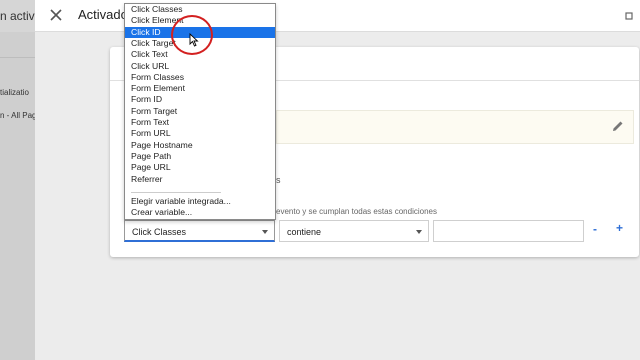 The height and width of the screenshot is (360, 640). I want to click on remove-condition-button: -, so click(595, 229).